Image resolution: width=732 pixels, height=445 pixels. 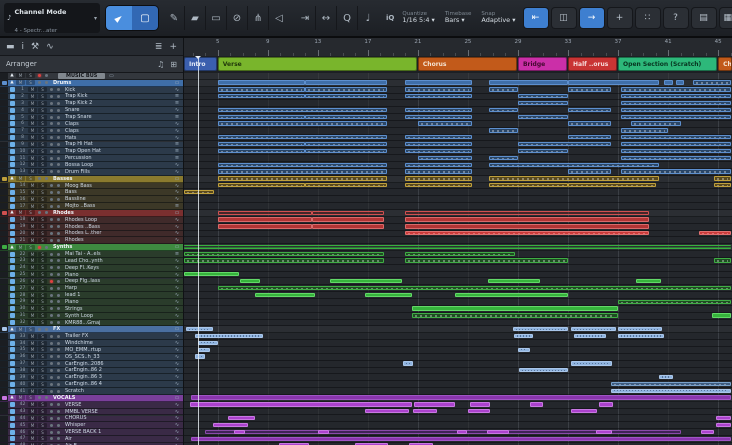 I want to click on timeline-ruler: 5 9 13 17 21 25 29 33 37 41 45, so click(x=458, y=47).